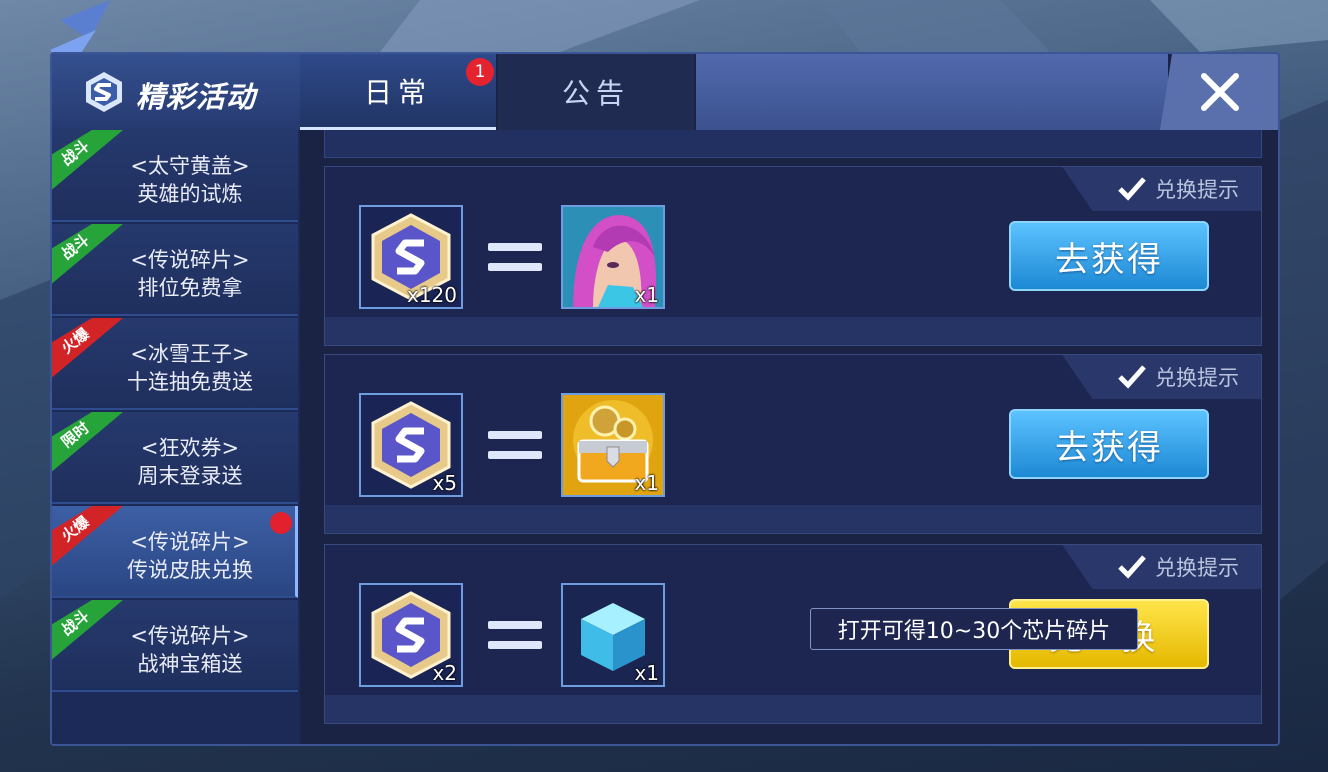 This screenshot has width=1328, height=772. Describe the element at coordinates (974, 629) in the screenshot. I see `item-tooltip: 打开可得10~30个芯片碎片` at that location.